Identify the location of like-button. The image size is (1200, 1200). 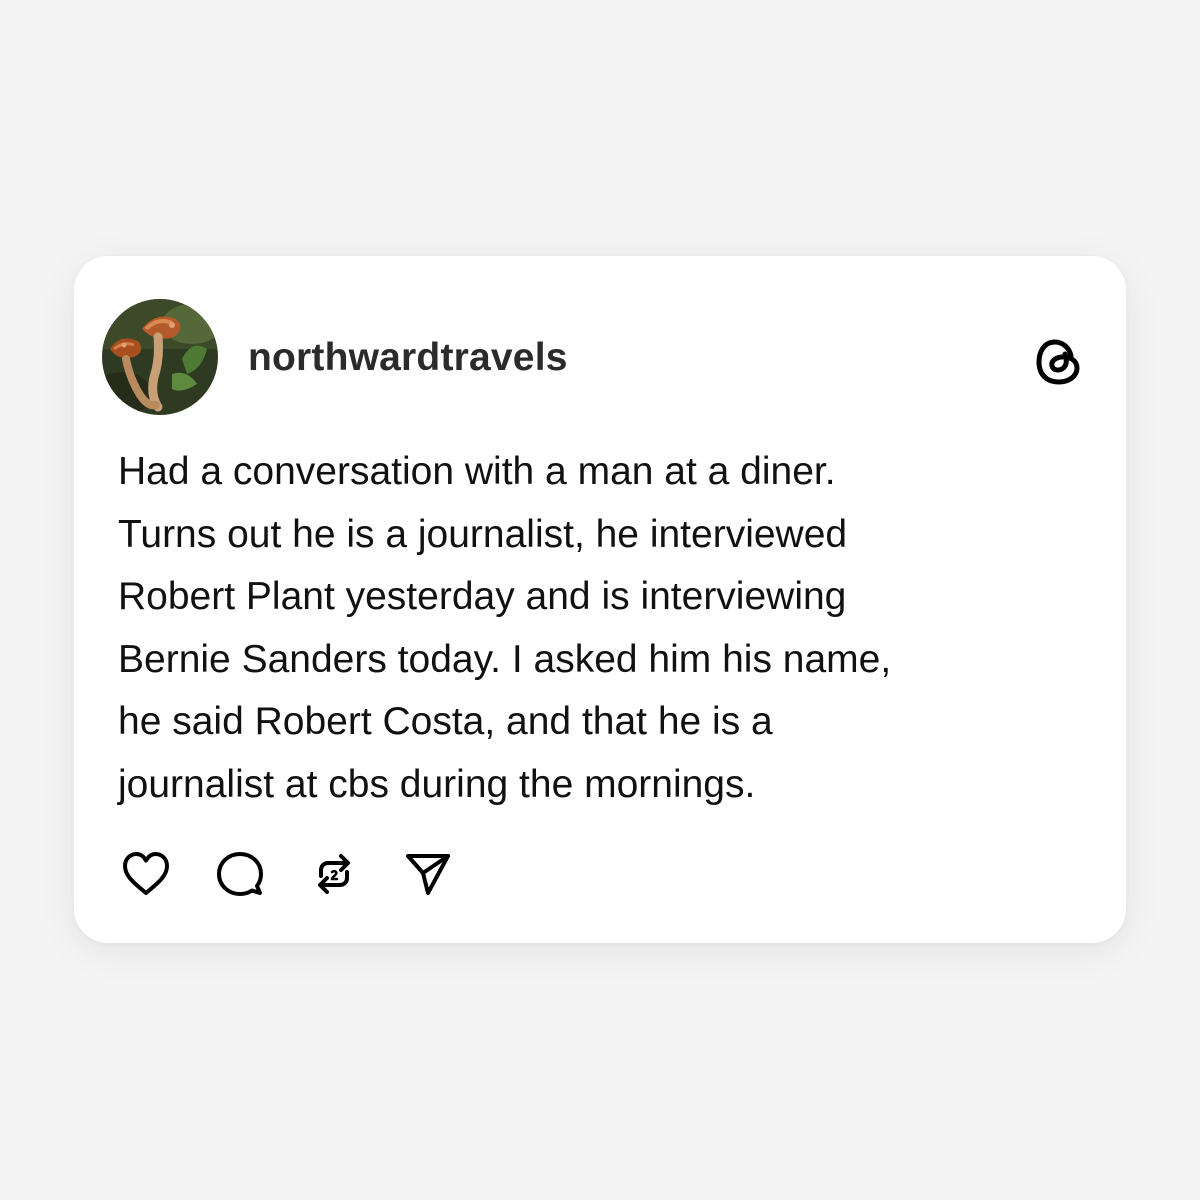
(146, 874).